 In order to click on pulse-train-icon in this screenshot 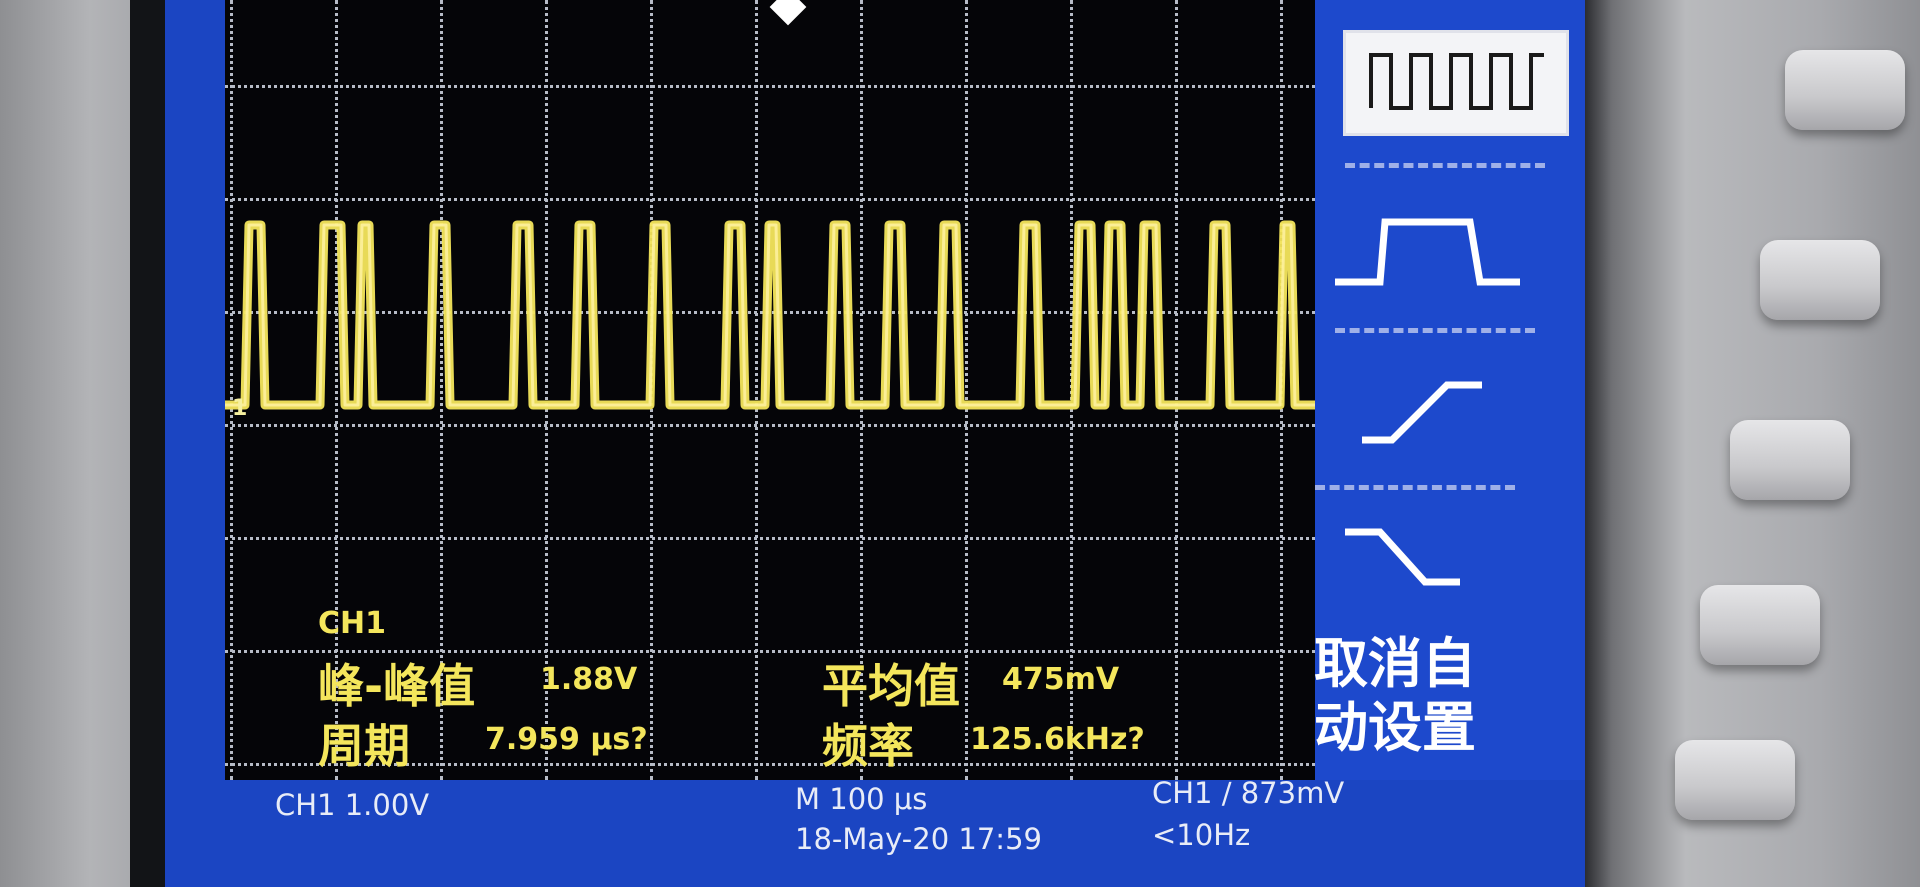, I will do `click(1456, 81)`.